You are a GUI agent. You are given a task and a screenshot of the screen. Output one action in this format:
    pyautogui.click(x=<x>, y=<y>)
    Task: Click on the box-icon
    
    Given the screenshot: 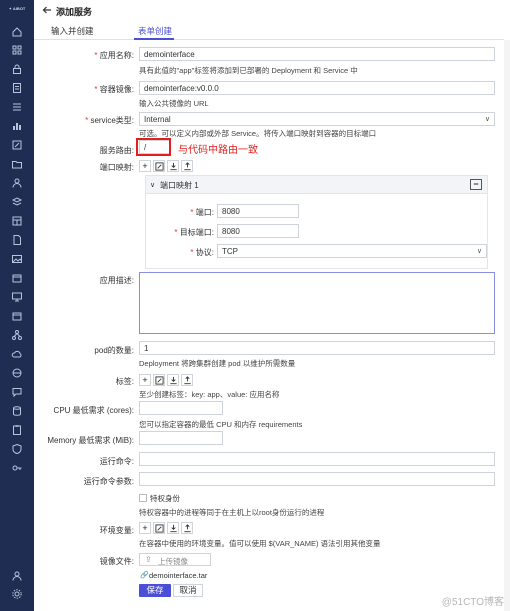 What is the action you would take?
    pyautogui.click(x=17, y=278)
    